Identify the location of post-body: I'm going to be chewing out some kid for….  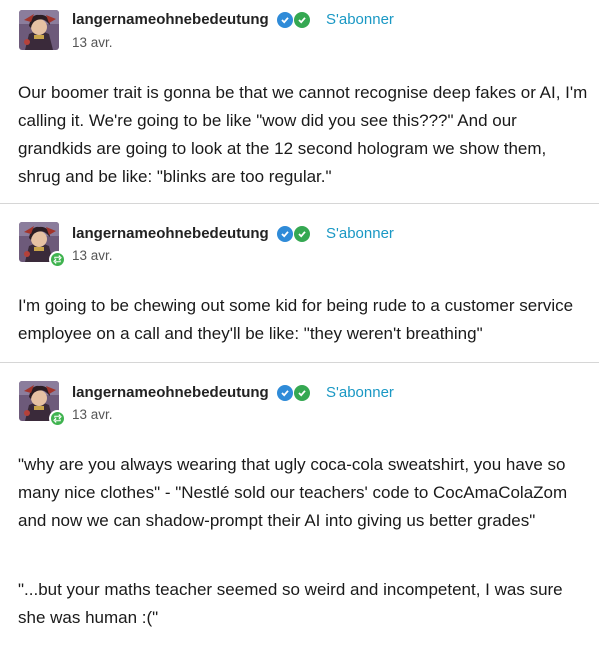
(296, 319).